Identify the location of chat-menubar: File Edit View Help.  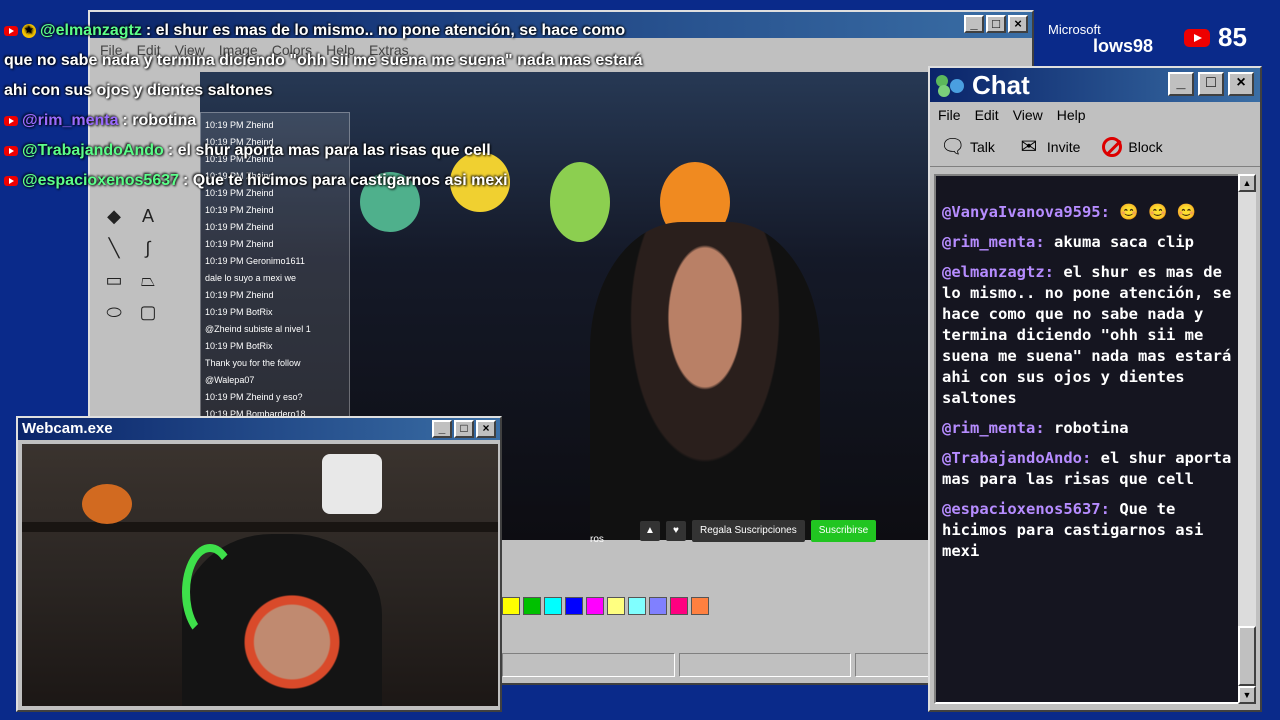
(1095, 115).